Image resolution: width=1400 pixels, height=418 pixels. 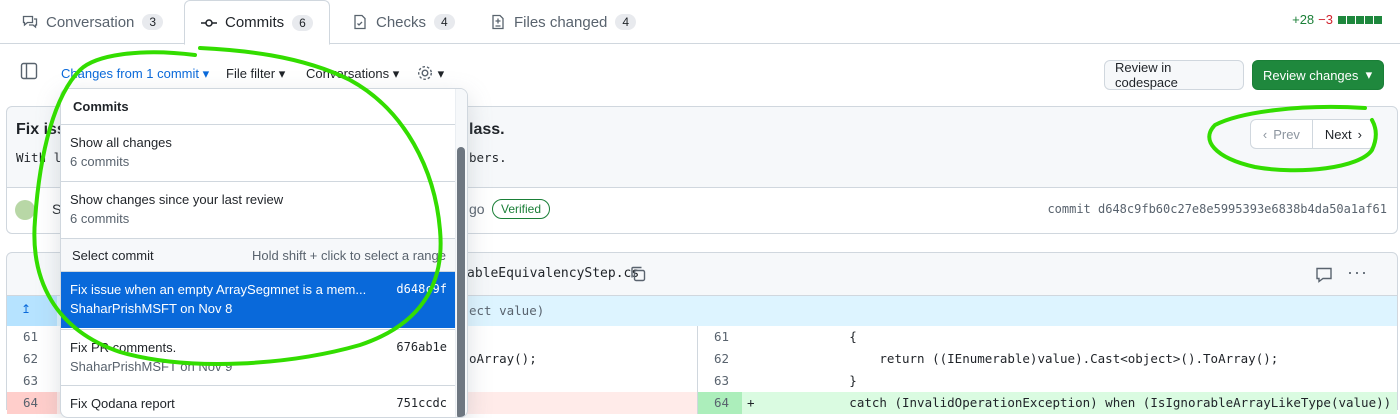 What do you see at coordinates (503, 358) in the screenshot?
I see `left-code: oArray();` at bounding box center [503, 358].